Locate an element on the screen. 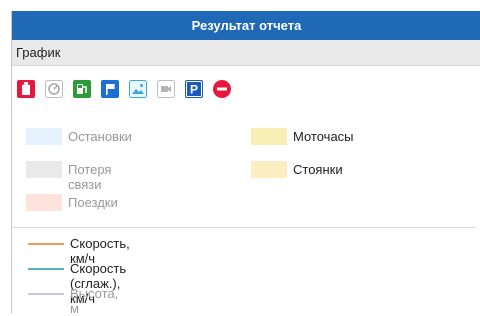 The height and width of the screenshot is (316, 480). legend-label-connection-loss: Потеря связи is located at coordinates (89, 177).